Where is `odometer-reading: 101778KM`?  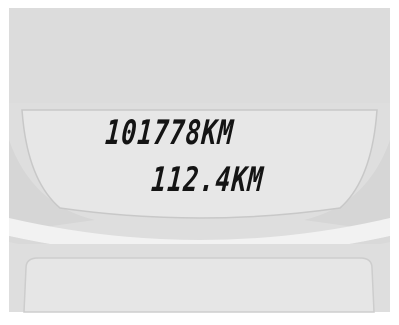
odometer-reading: 101778KM is located at coordinates (169, 133).